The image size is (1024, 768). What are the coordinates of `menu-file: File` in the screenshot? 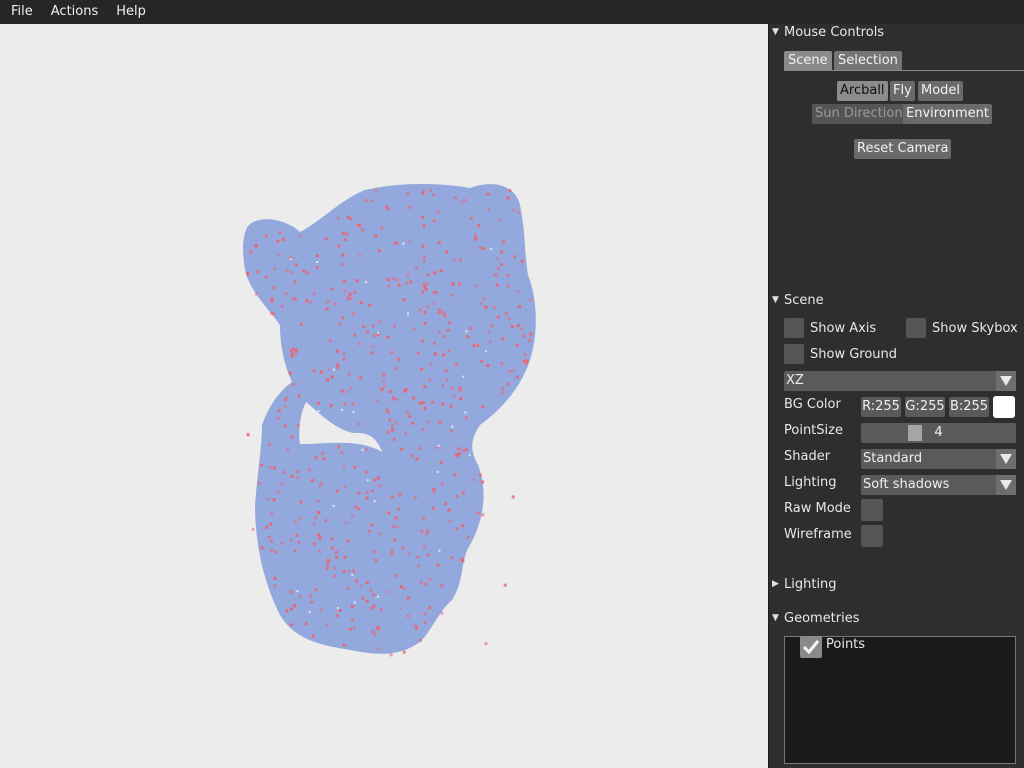 It's located at (22, 12).